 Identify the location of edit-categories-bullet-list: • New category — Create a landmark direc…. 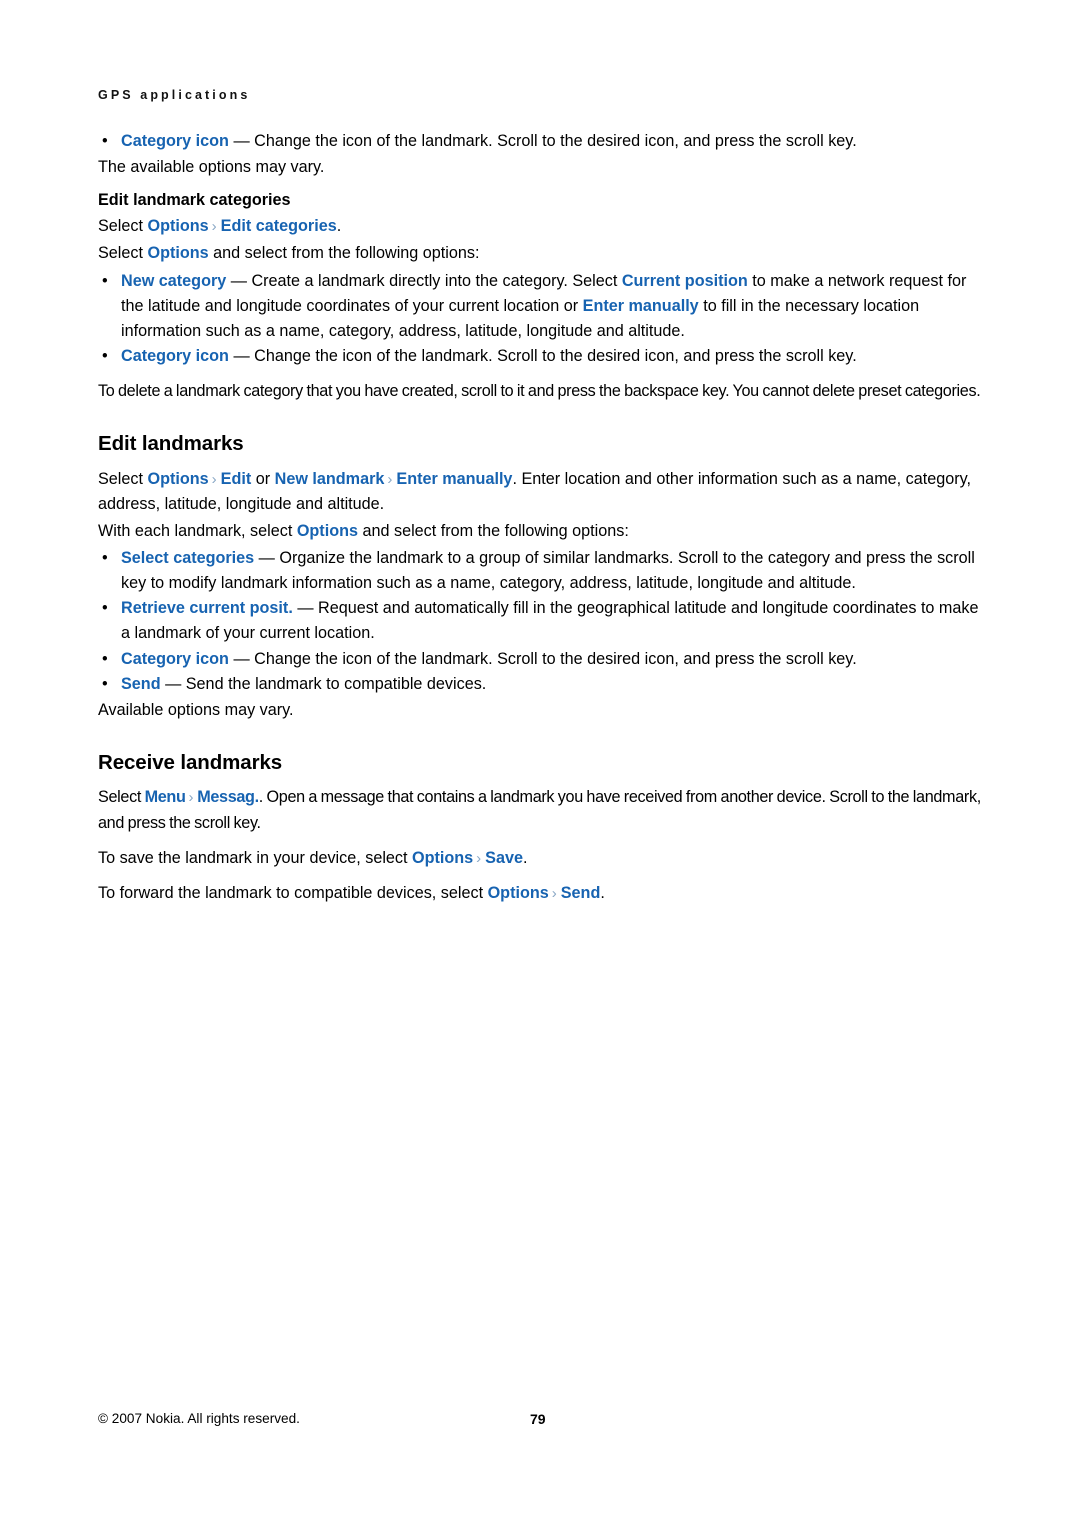
(542, 319).